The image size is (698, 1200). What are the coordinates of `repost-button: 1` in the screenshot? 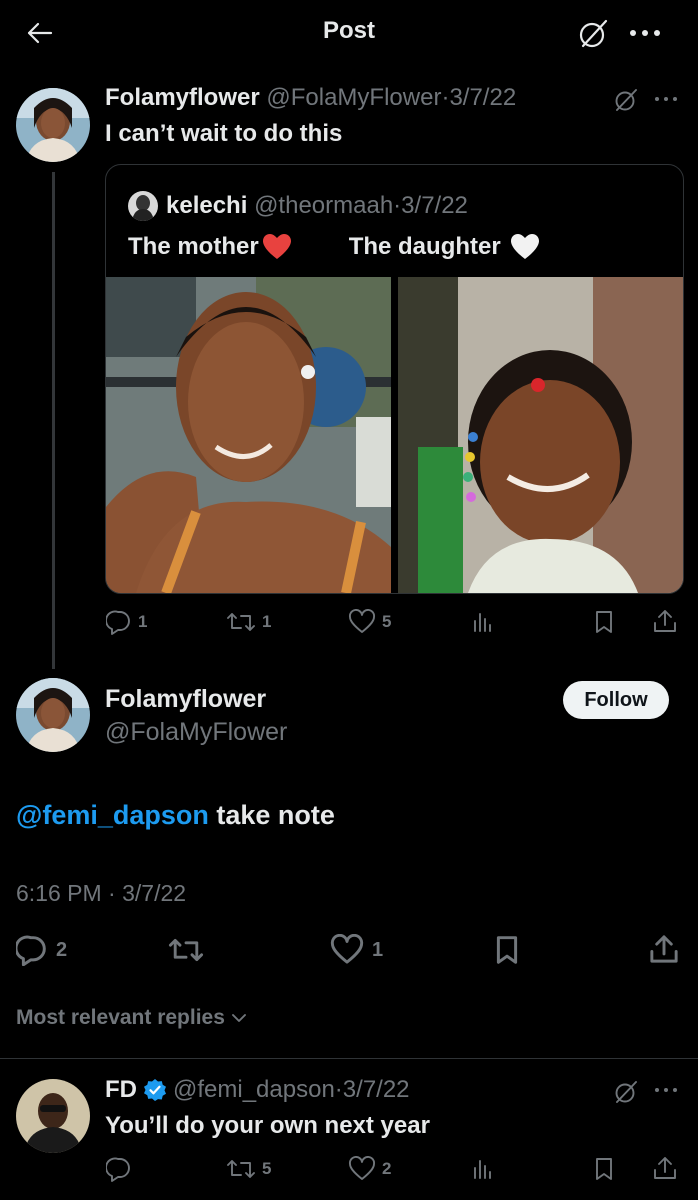 It's located at (248, 622).